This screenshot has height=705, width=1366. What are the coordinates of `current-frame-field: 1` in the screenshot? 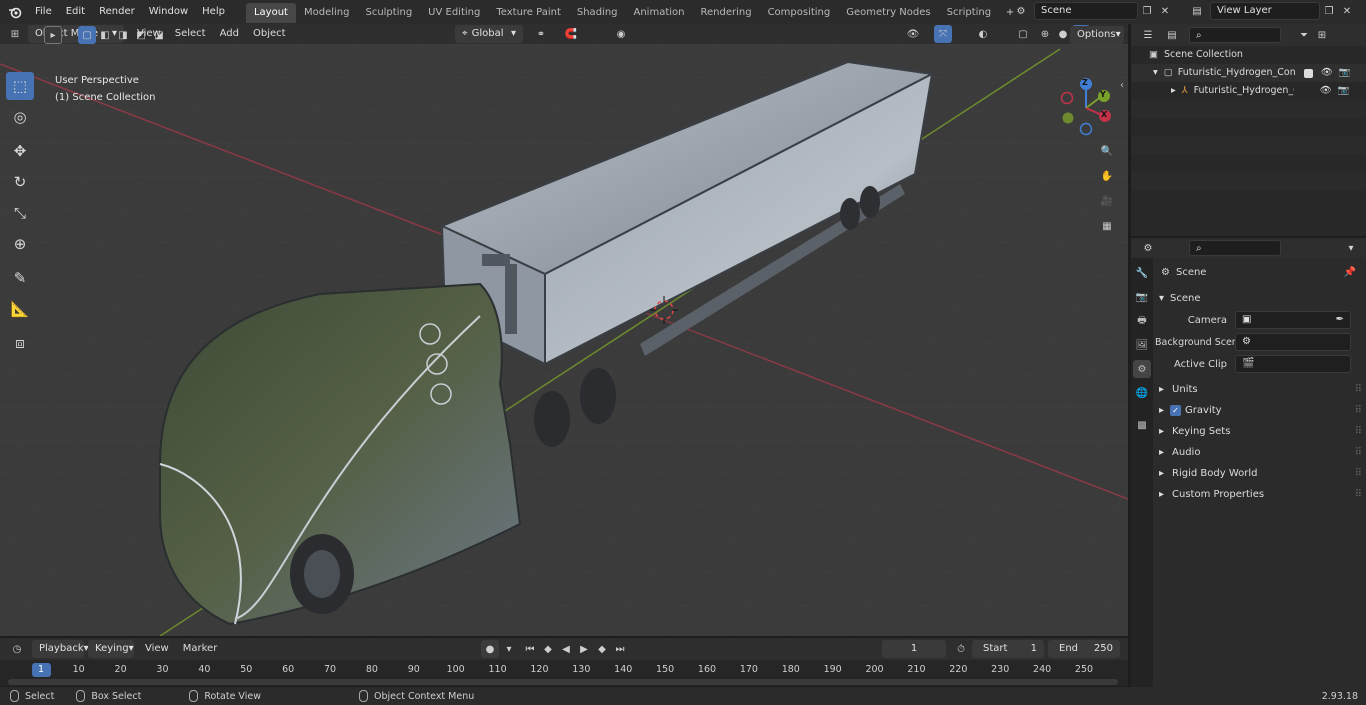 It's located at (914, 649).